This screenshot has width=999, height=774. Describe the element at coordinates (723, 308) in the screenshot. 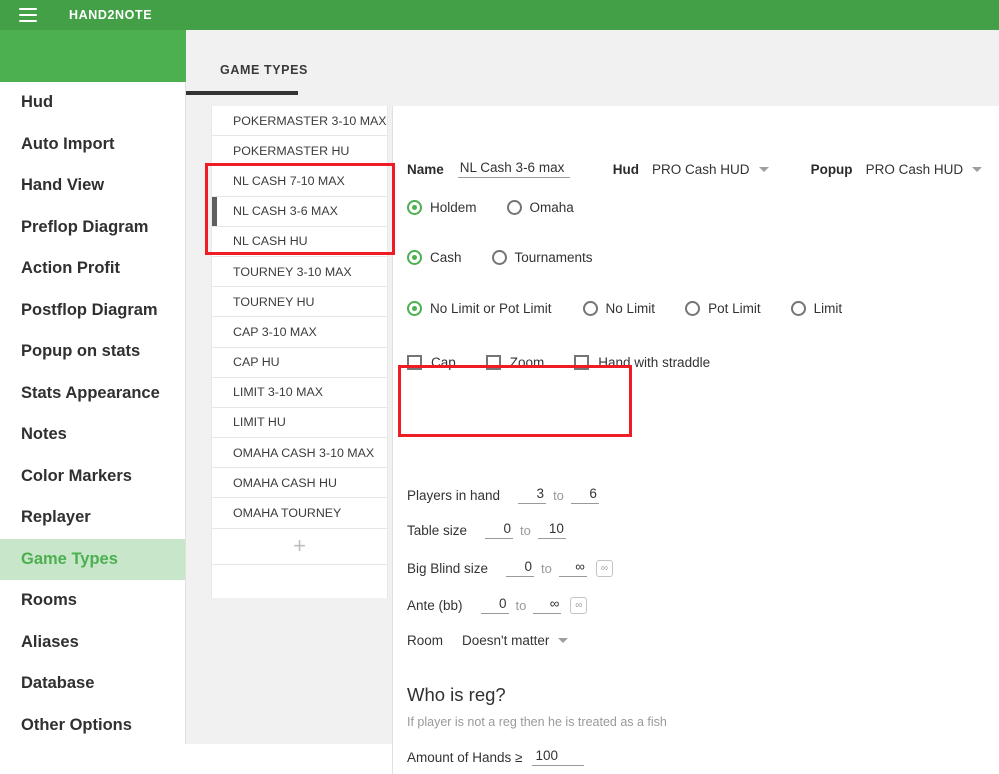

I see `radio-pot-limit: Pot Limit` at that location.